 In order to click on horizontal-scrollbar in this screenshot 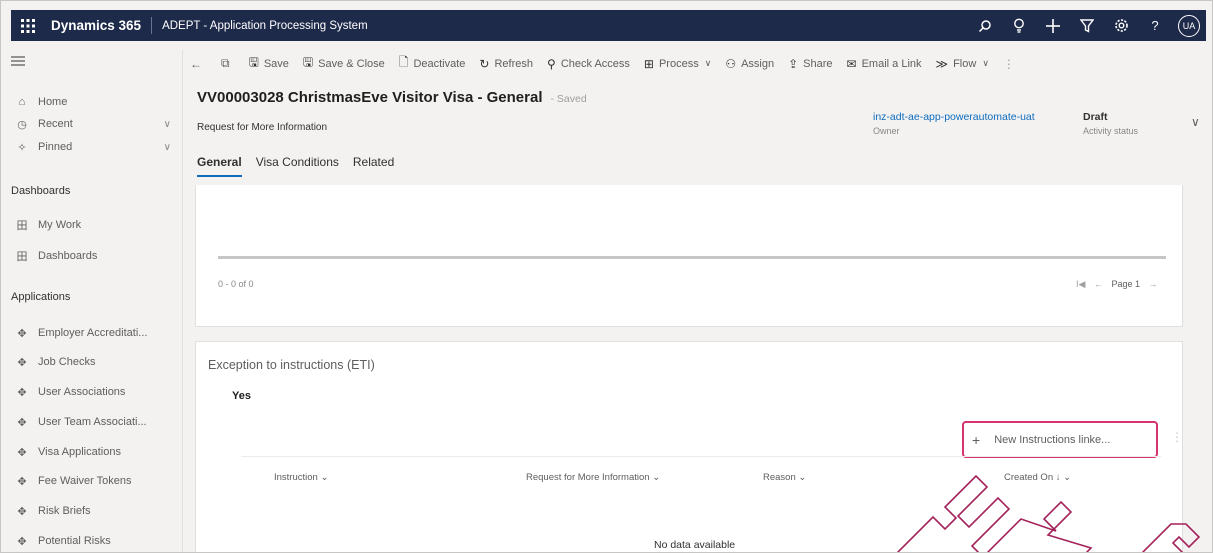, I will do `click(692, 257)`.